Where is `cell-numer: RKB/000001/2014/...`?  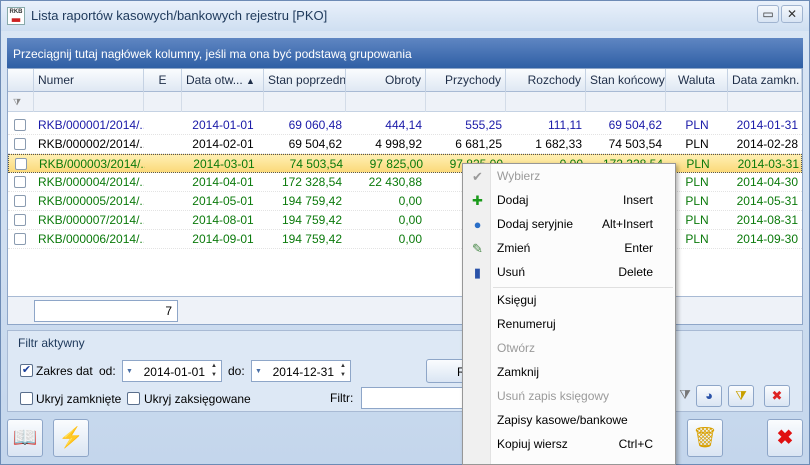
cell-numer: RKB/000001/2014/... is located at coordinates (91, 125).